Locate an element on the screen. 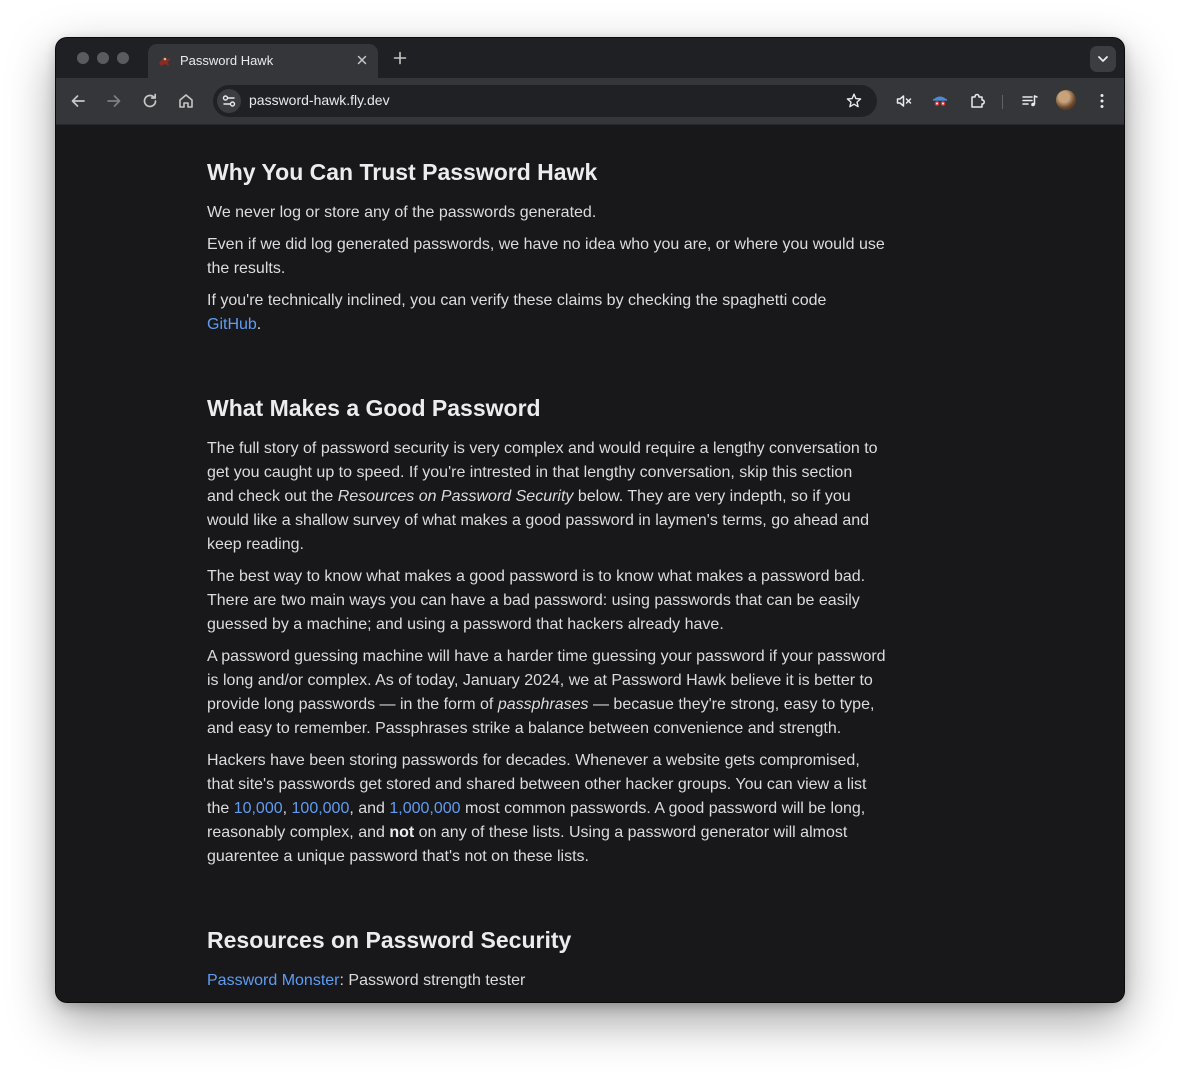  text-fragment: , and is located at coordinates (369, 808).